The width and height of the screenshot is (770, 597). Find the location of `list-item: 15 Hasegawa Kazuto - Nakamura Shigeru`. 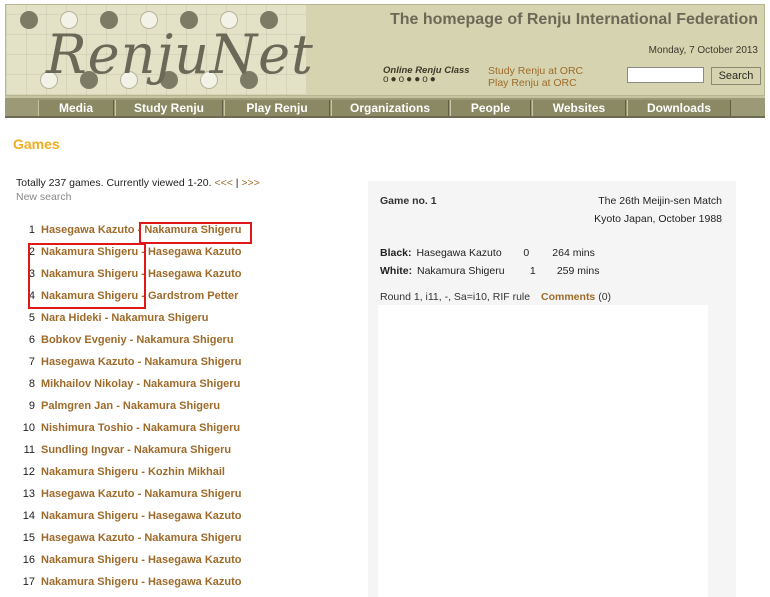

list-item: 15 Hasegawa Kazuto - Nakamura Shigeru is located at coordinates (129, 538).